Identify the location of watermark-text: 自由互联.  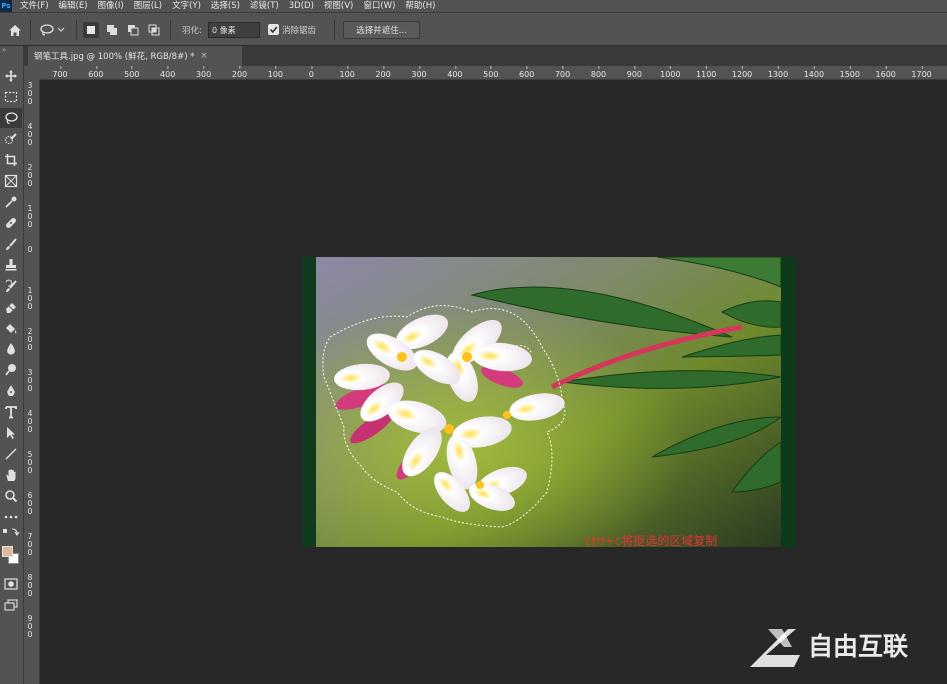
(858, 646).